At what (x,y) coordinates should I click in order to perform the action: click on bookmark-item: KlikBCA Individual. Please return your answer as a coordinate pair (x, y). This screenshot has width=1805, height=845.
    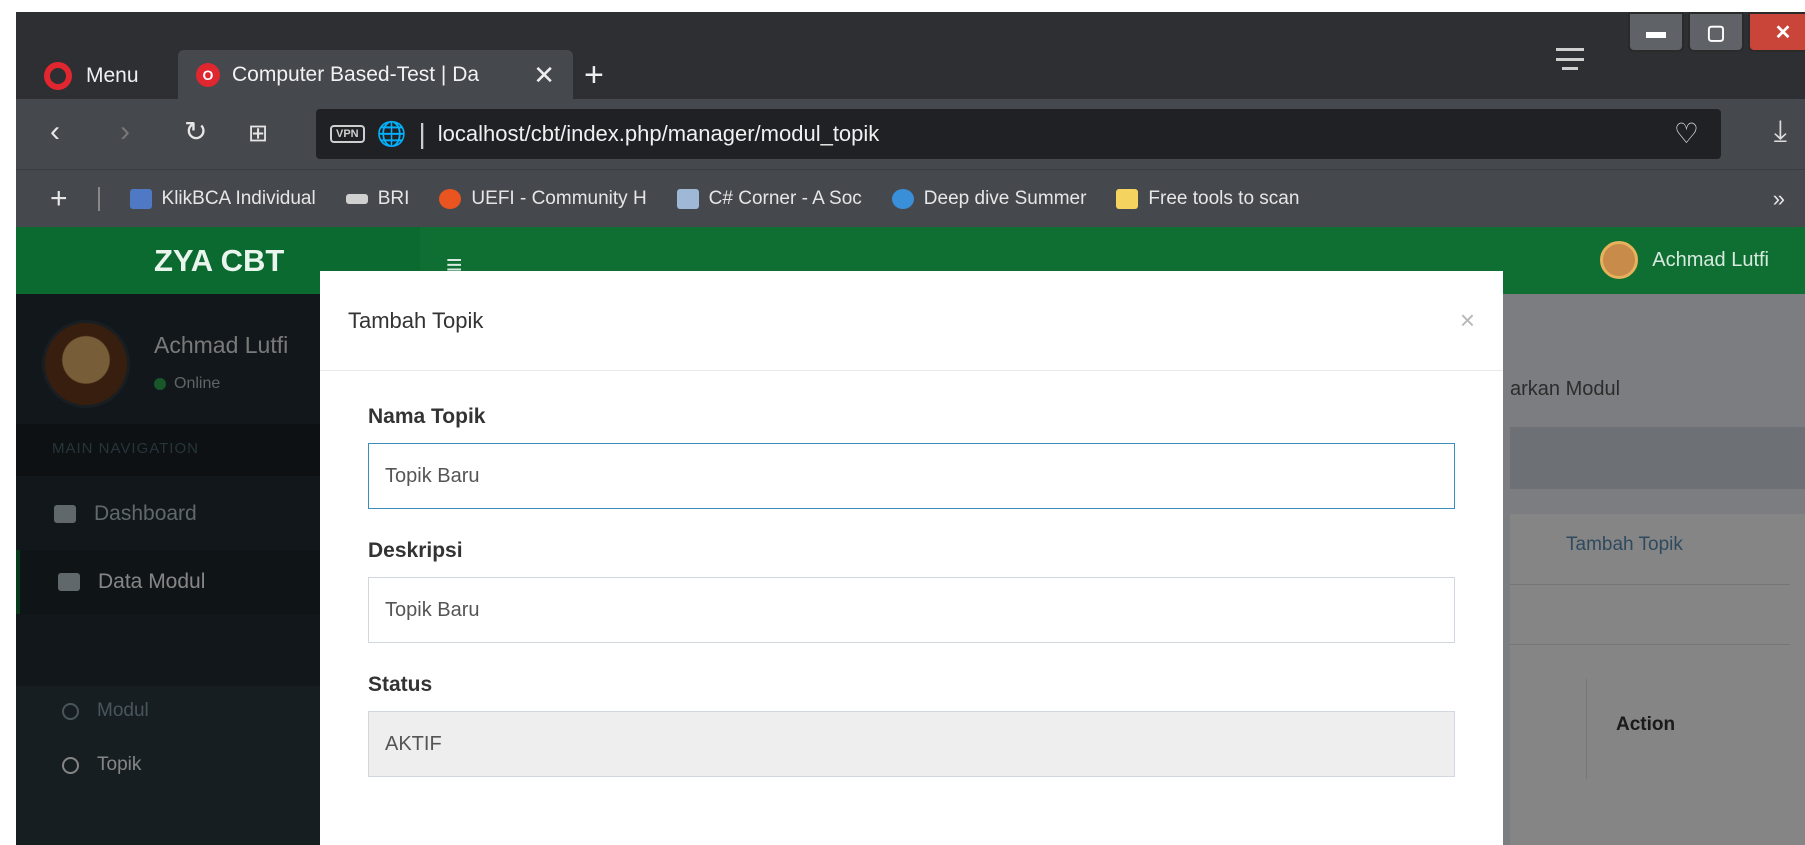
    Looking at the image, I should click on (222, 199).